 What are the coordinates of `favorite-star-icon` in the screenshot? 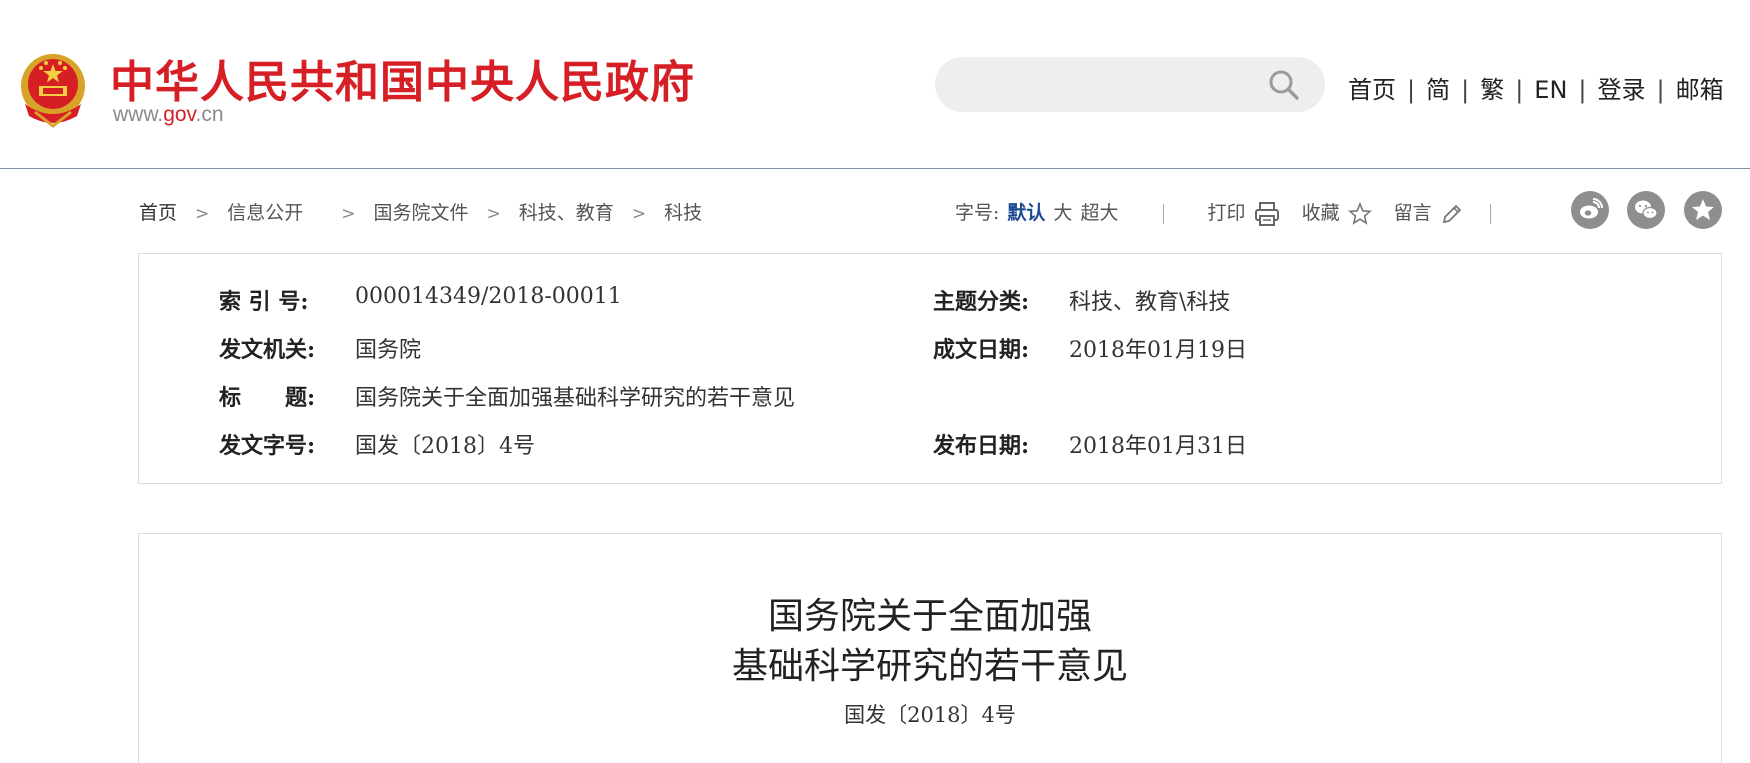 It's located at (1703, 209).